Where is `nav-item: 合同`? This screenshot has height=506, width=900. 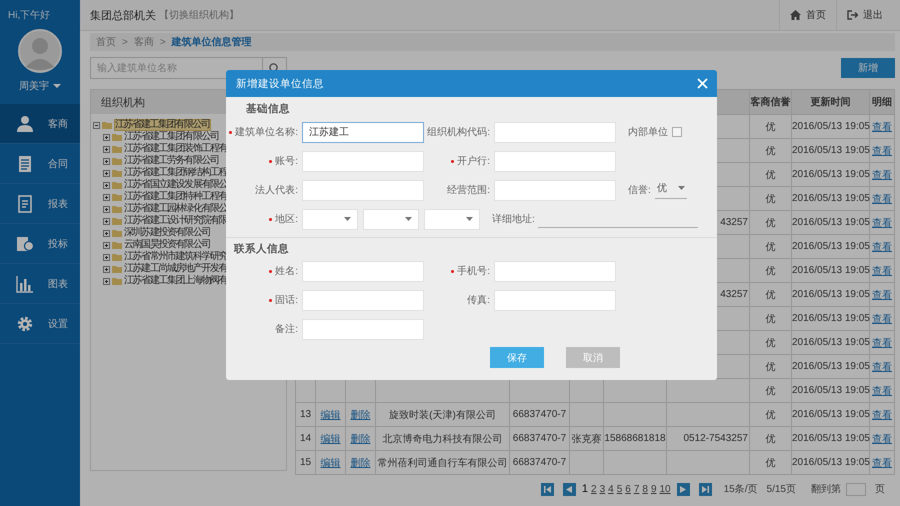
nav-item: 合同 is located at coordinates (40, 164).